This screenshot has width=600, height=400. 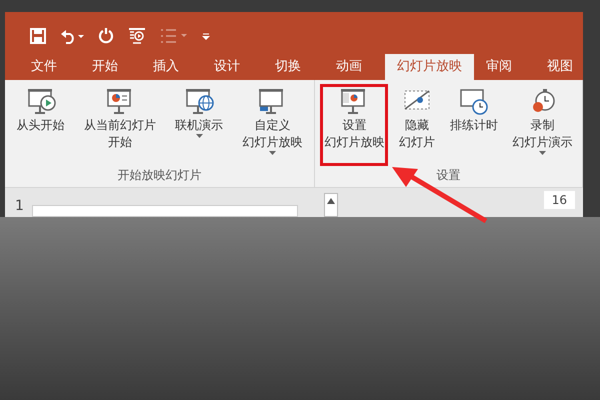 I want to click on presentation-globe-icon, so click(x=199, y=102).